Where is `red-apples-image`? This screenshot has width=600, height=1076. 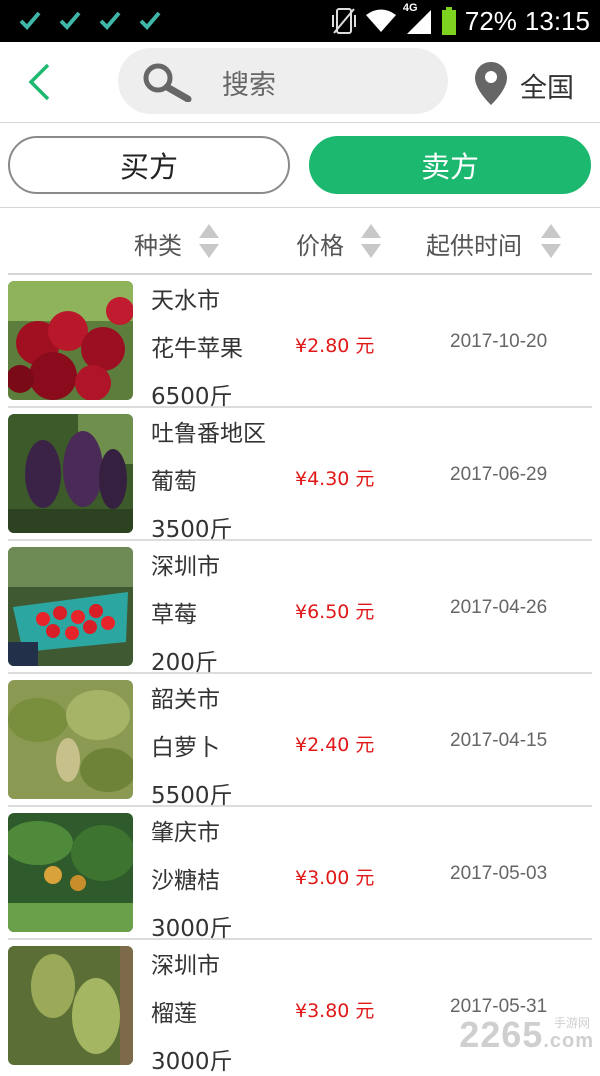 red-apples-image is located at coordinates (70, 340).